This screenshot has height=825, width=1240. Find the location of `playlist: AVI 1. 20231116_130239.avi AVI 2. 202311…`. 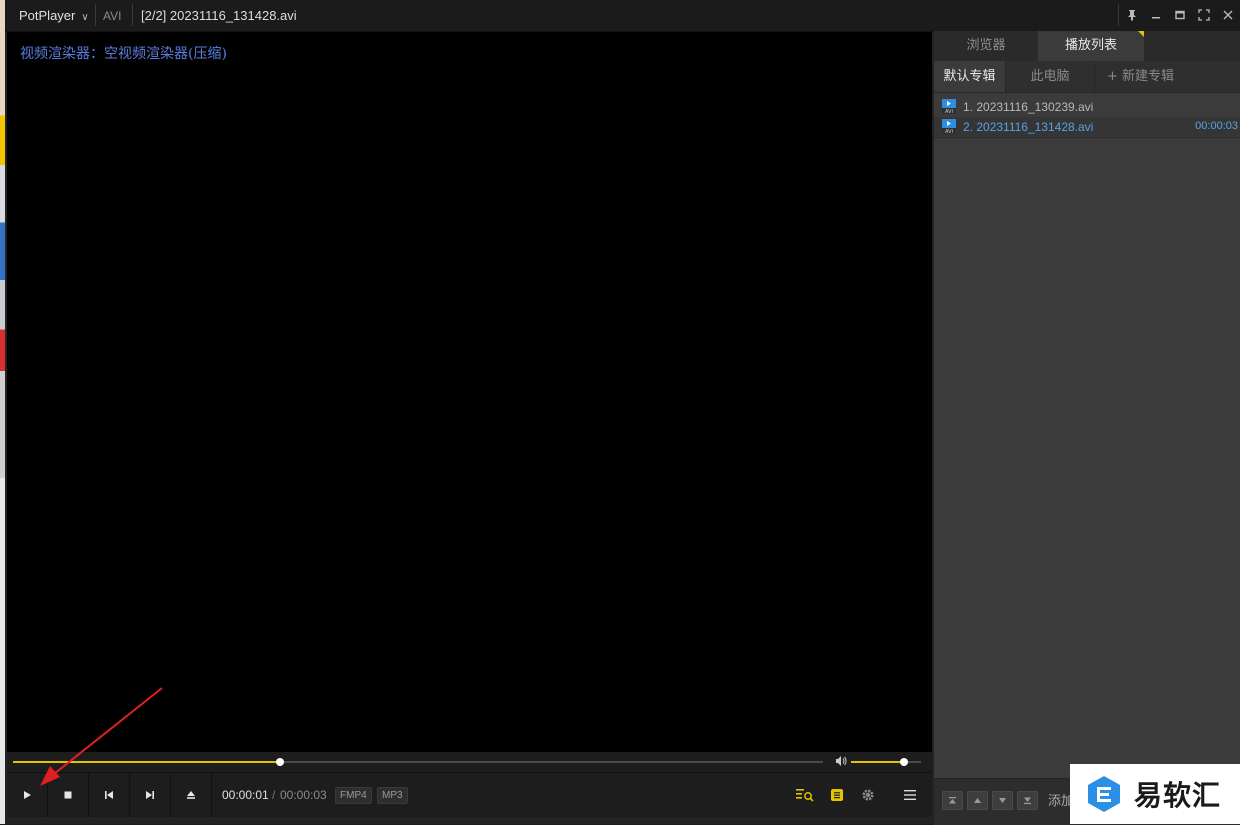

playlist: AVI 1. 20231116_130239.avi AVI 2. 202311… is located at coordinates (1087, 117).